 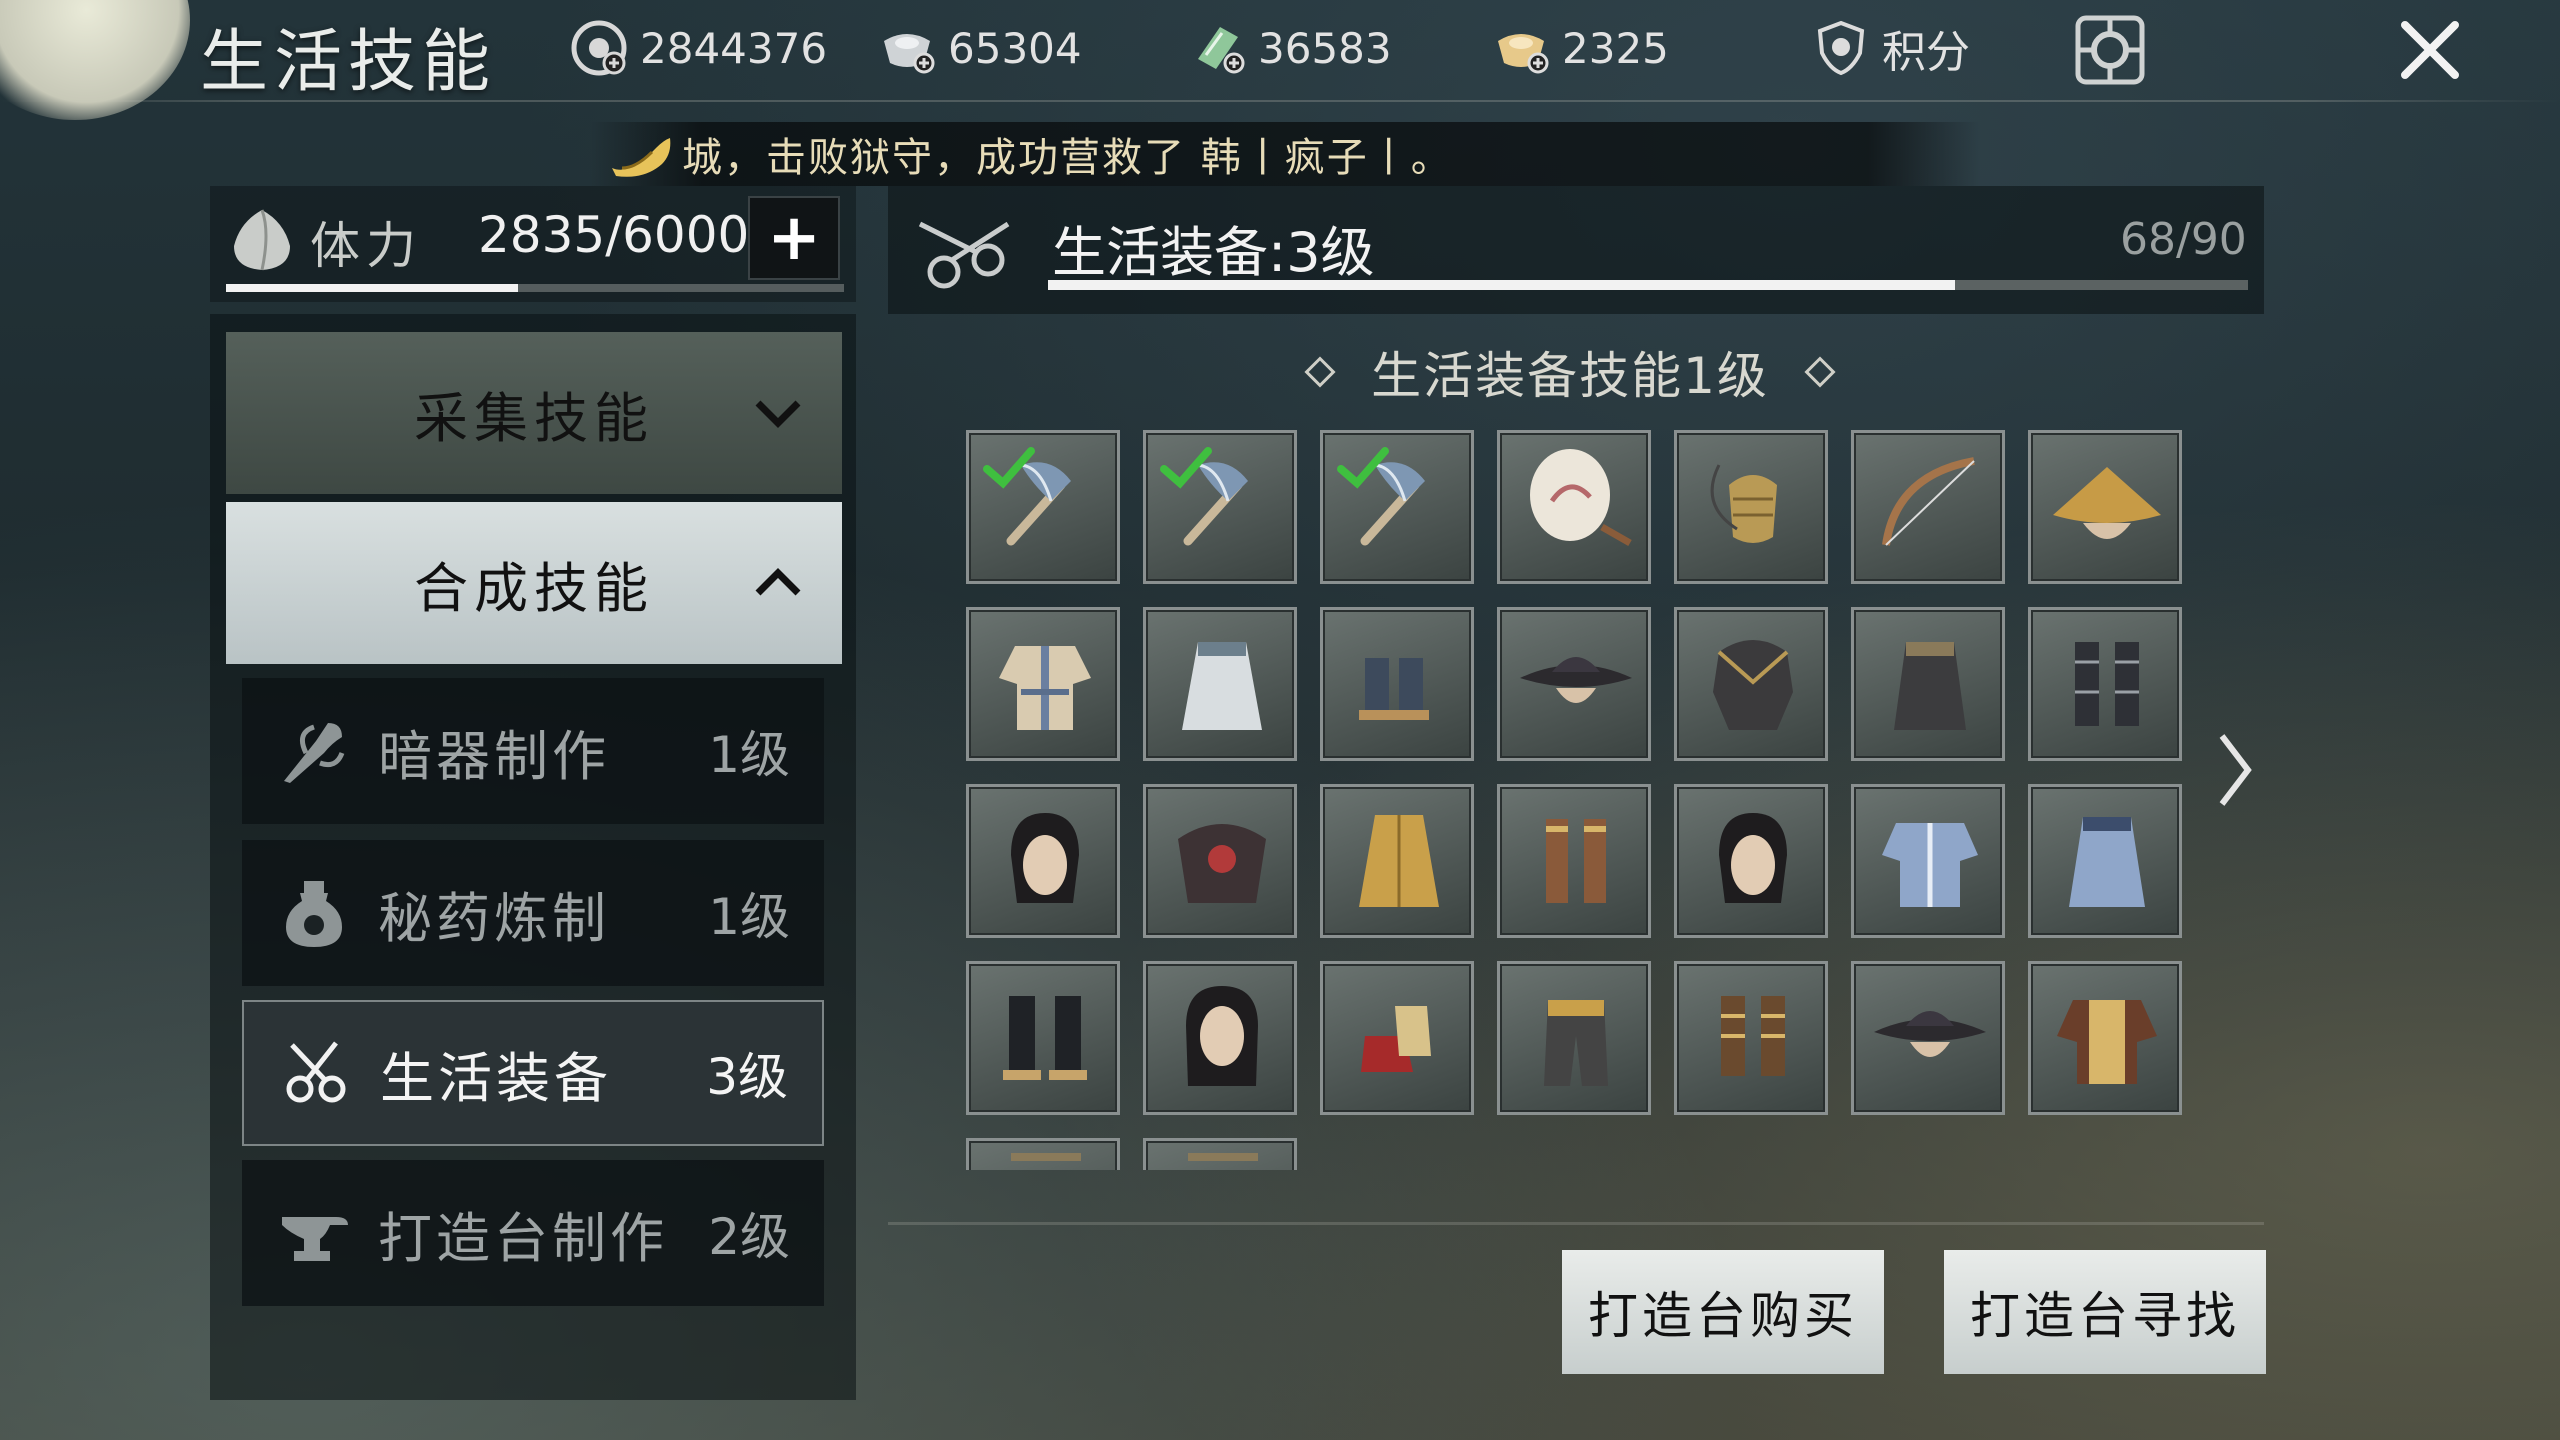 I want to click on sandals-icon, so click(x=1753, y=1036).